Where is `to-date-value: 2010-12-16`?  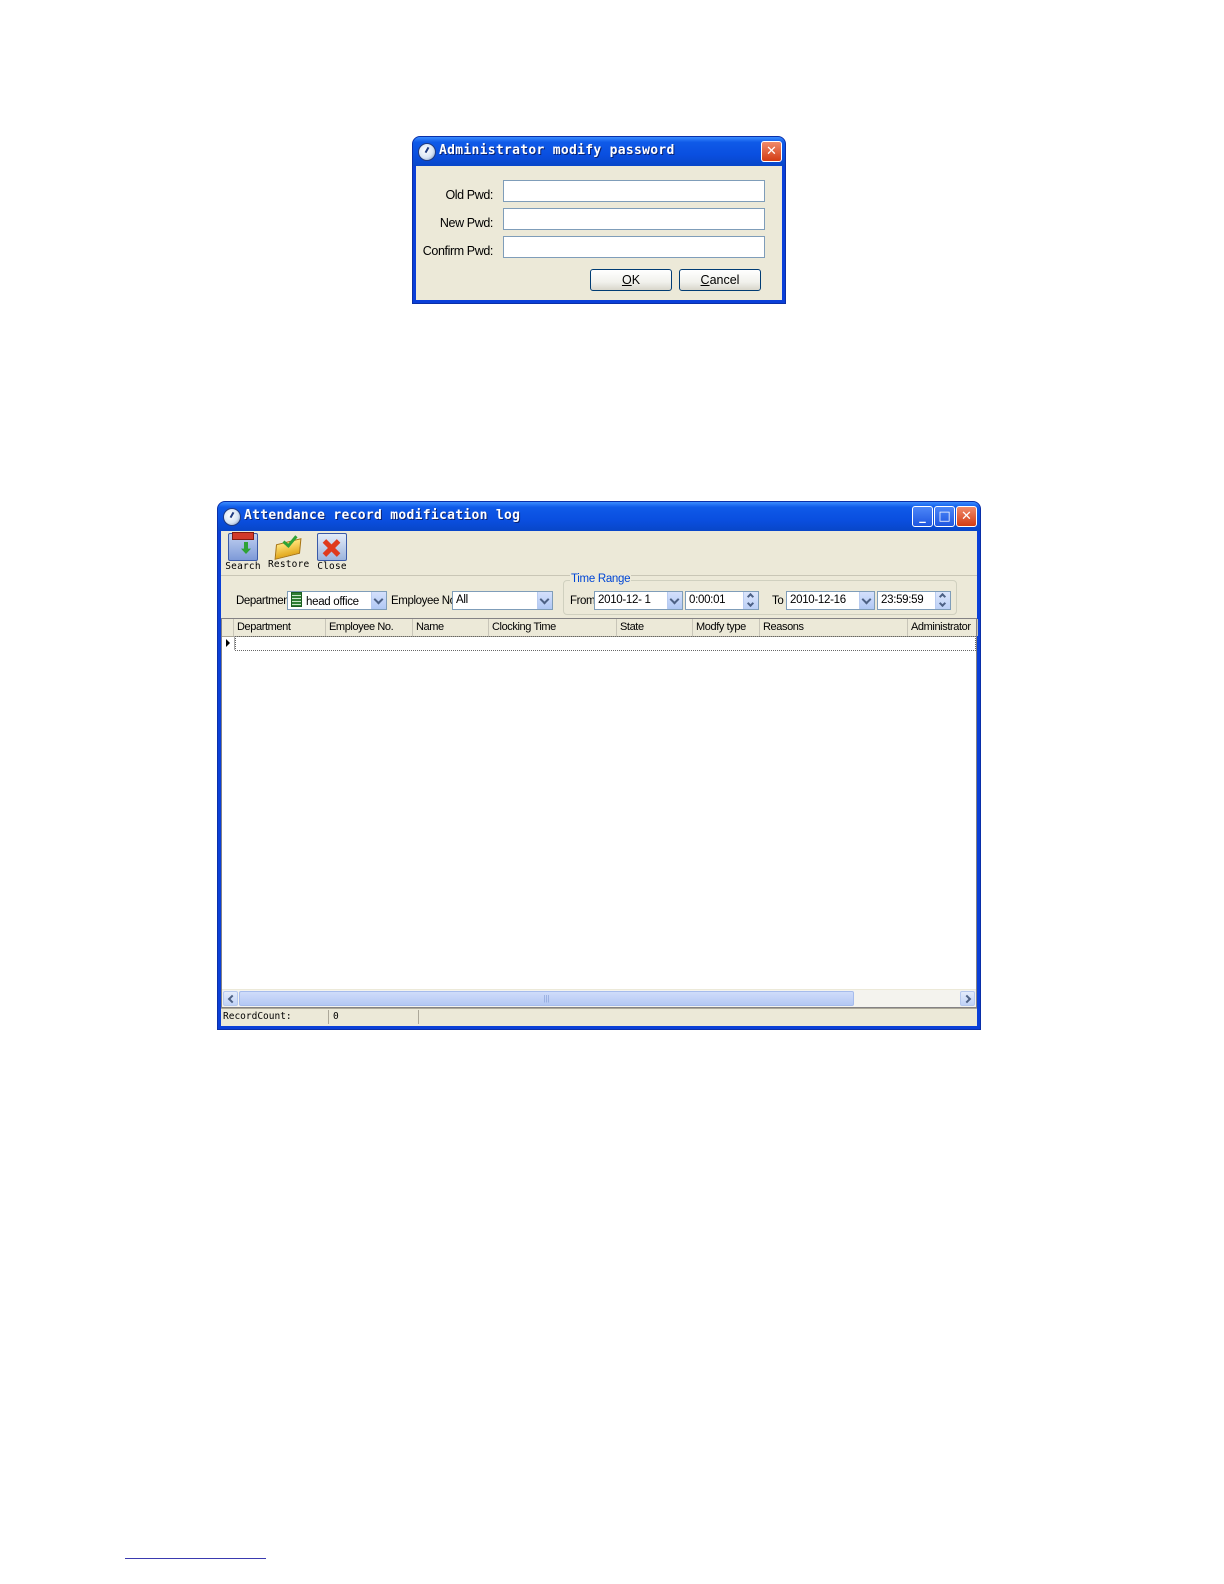 to-date-value: 2010-12-16 is located at coordinates (818, 600).